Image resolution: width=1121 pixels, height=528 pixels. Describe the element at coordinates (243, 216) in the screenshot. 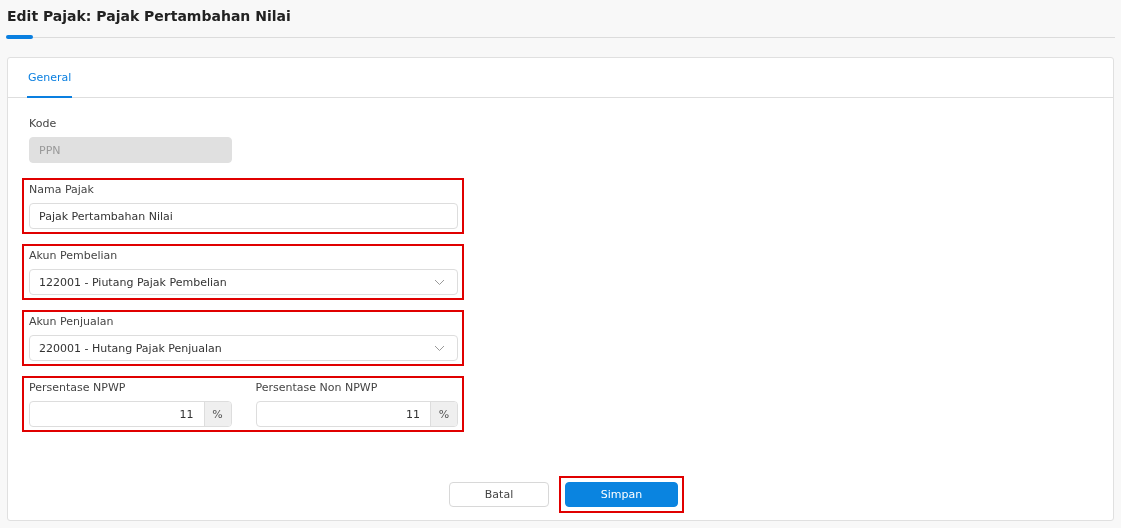

I see `text-field: Pajak Pertambahan Nilai` at that location.